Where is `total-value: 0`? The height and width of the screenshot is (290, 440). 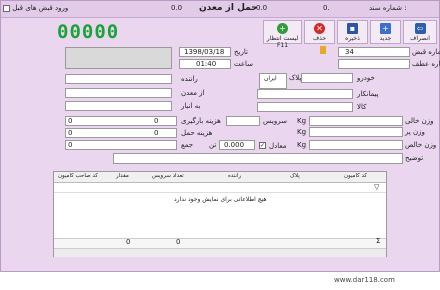 total-value: 0 is located at coordinates (70, 145).